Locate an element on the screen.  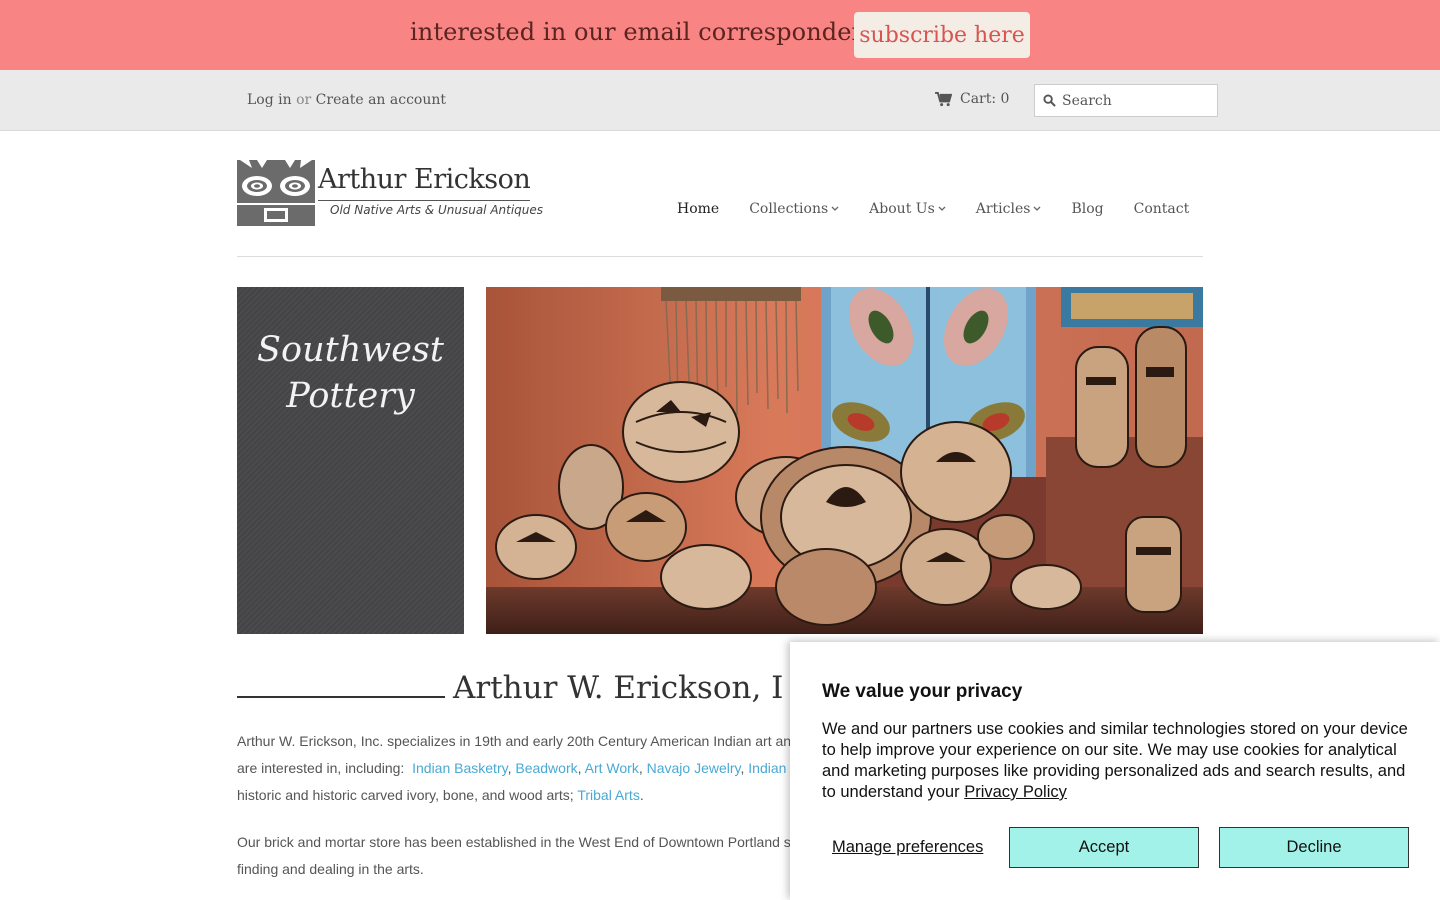
header-divider is located at coordinates (720, 256).